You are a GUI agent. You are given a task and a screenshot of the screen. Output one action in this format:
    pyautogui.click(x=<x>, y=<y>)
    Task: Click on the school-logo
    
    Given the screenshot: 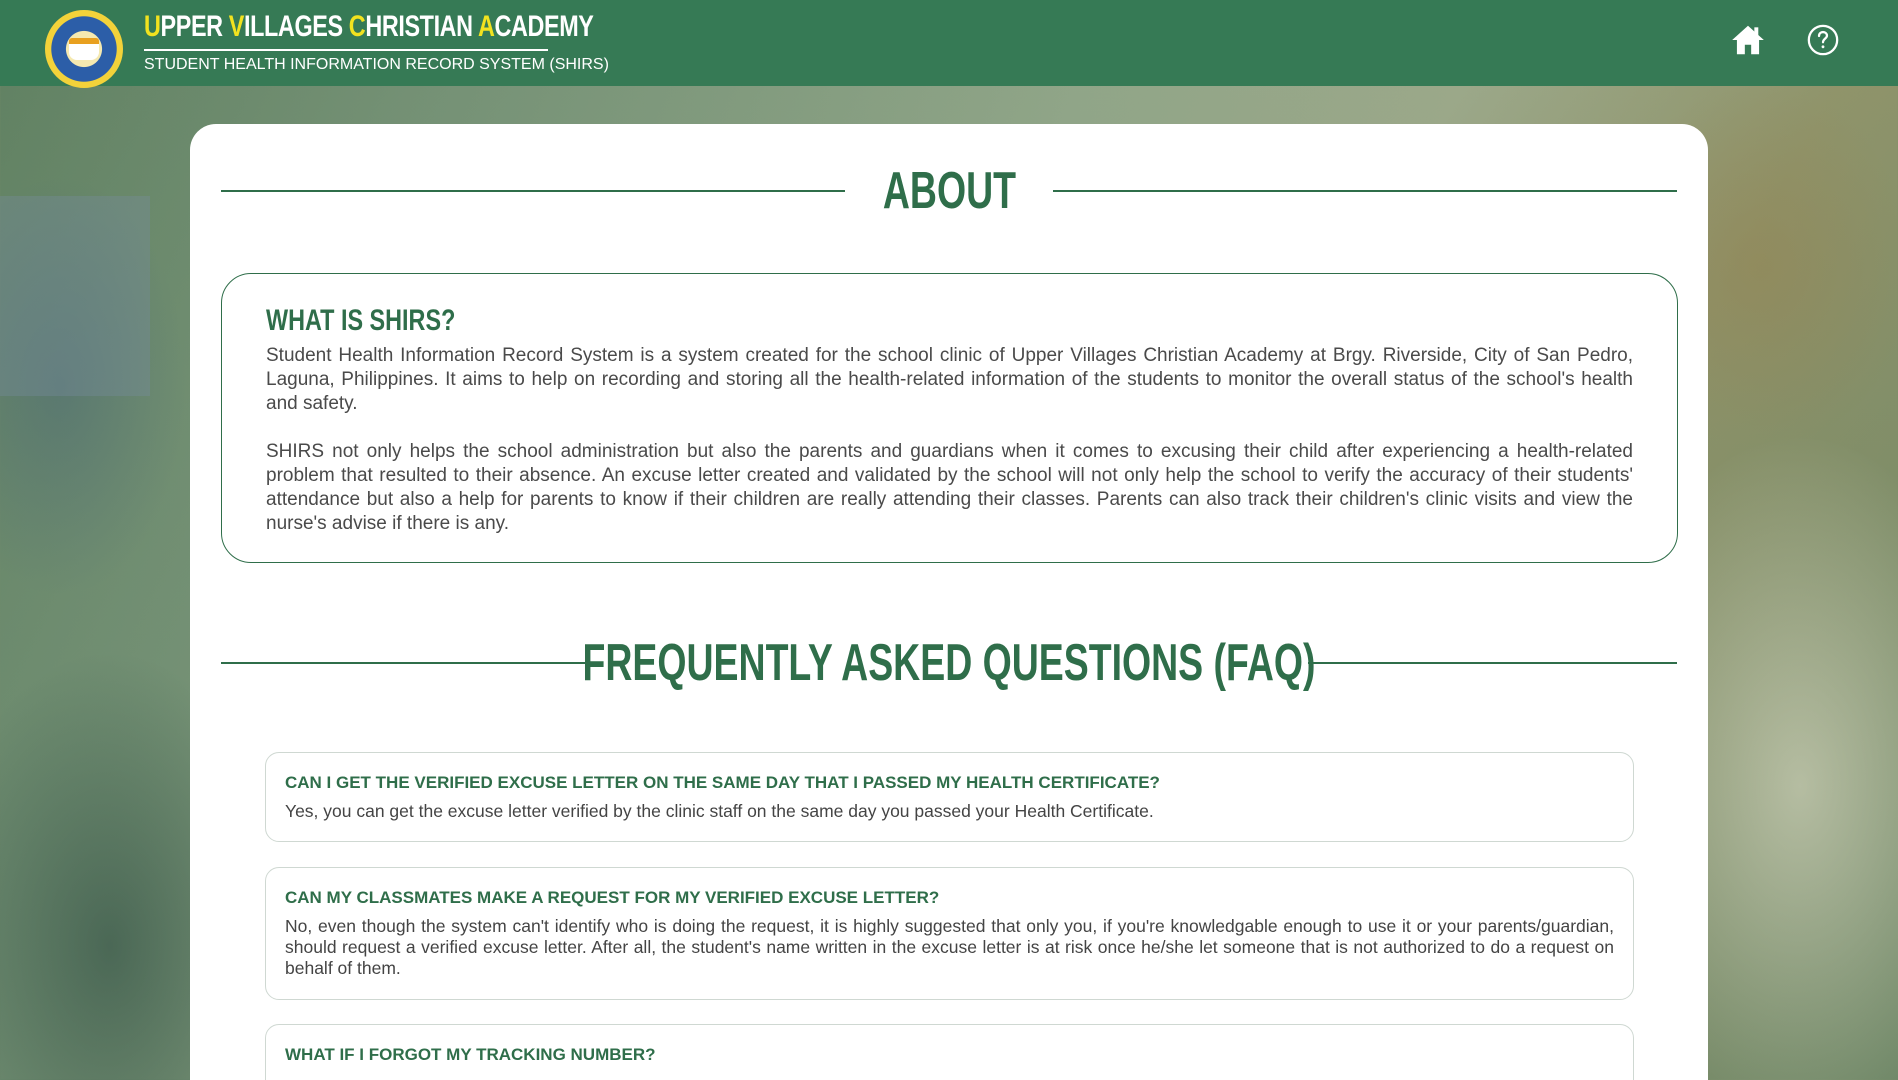 What is the action you would take?
    pyautogui.click(x=84, y=49)
    